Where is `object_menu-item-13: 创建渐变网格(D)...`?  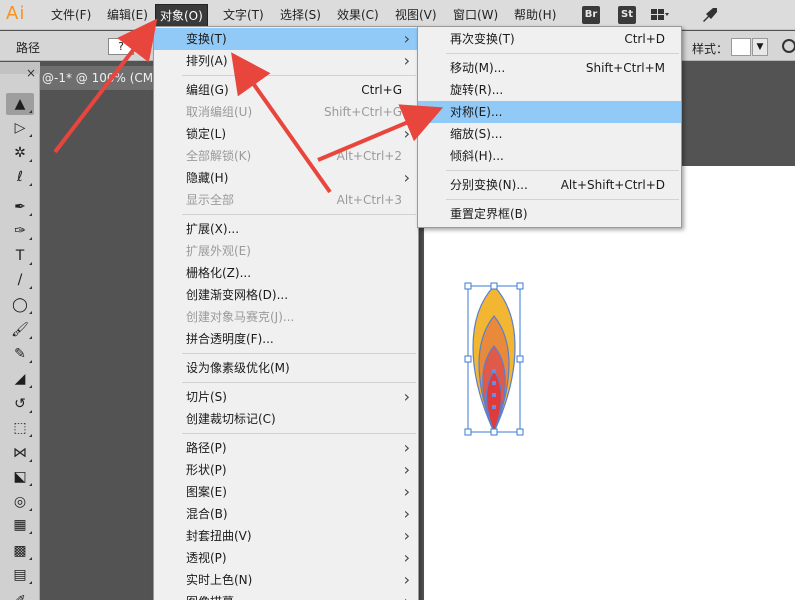
object_menu-item-13: 创建渐变网格(D)... is located at coordinates (286, 295).